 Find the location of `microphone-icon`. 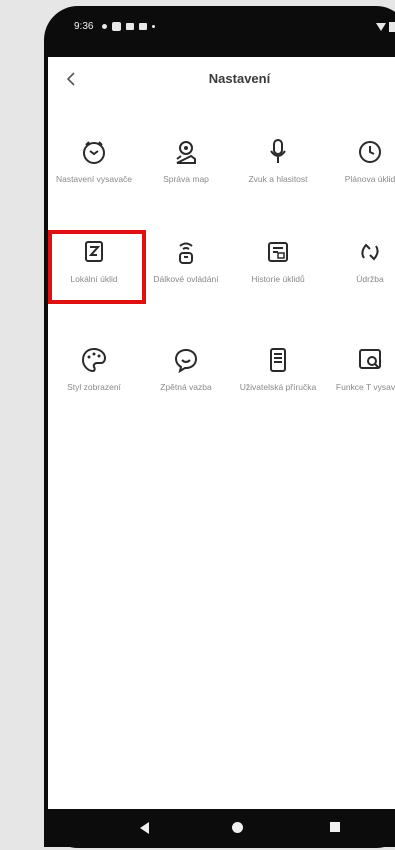

microphone-icon is located at coordinates (278, 151).